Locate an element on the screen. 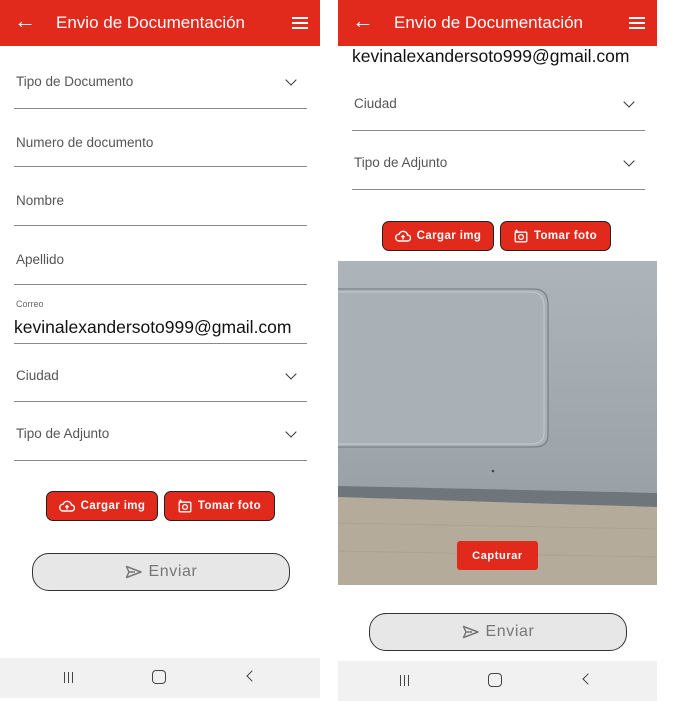  numero-documento-label: Numero de documento is located at coordinates (85, 142).